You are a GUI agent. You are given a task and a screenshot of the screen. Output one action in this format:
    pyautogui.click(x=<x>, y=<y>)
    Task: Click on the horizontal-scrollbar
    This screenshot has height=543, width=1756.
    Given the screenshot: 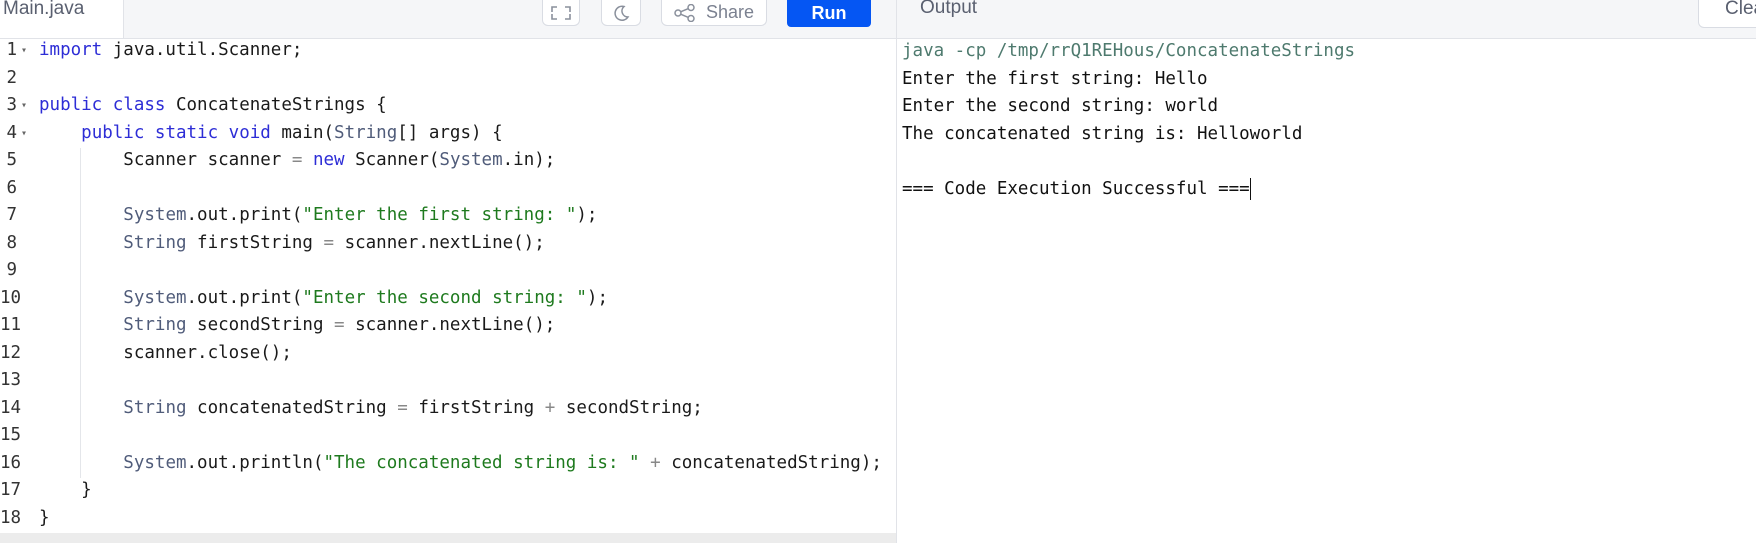 What is the action you would take?
    pyautogui.click(x=448, y=538)
    